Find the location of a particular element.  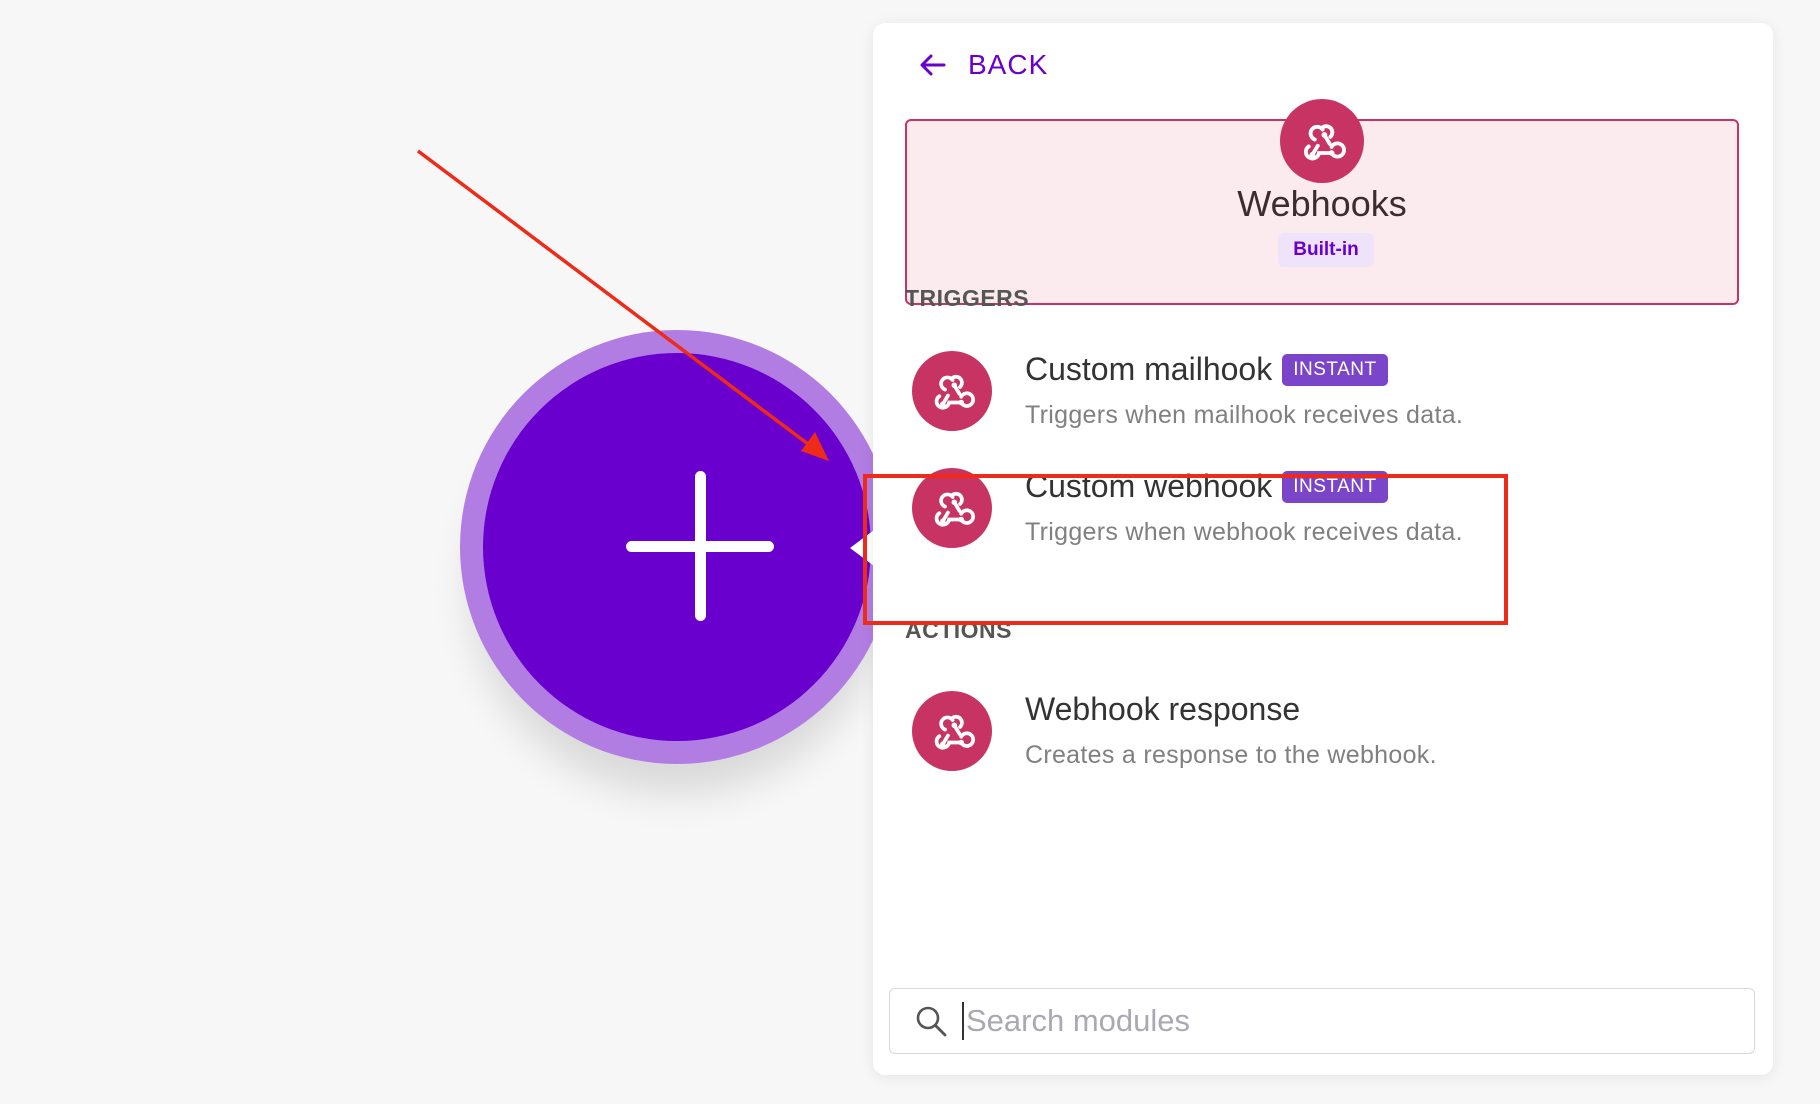

app-title: Webhooks is located at coordinates (1322, 203).